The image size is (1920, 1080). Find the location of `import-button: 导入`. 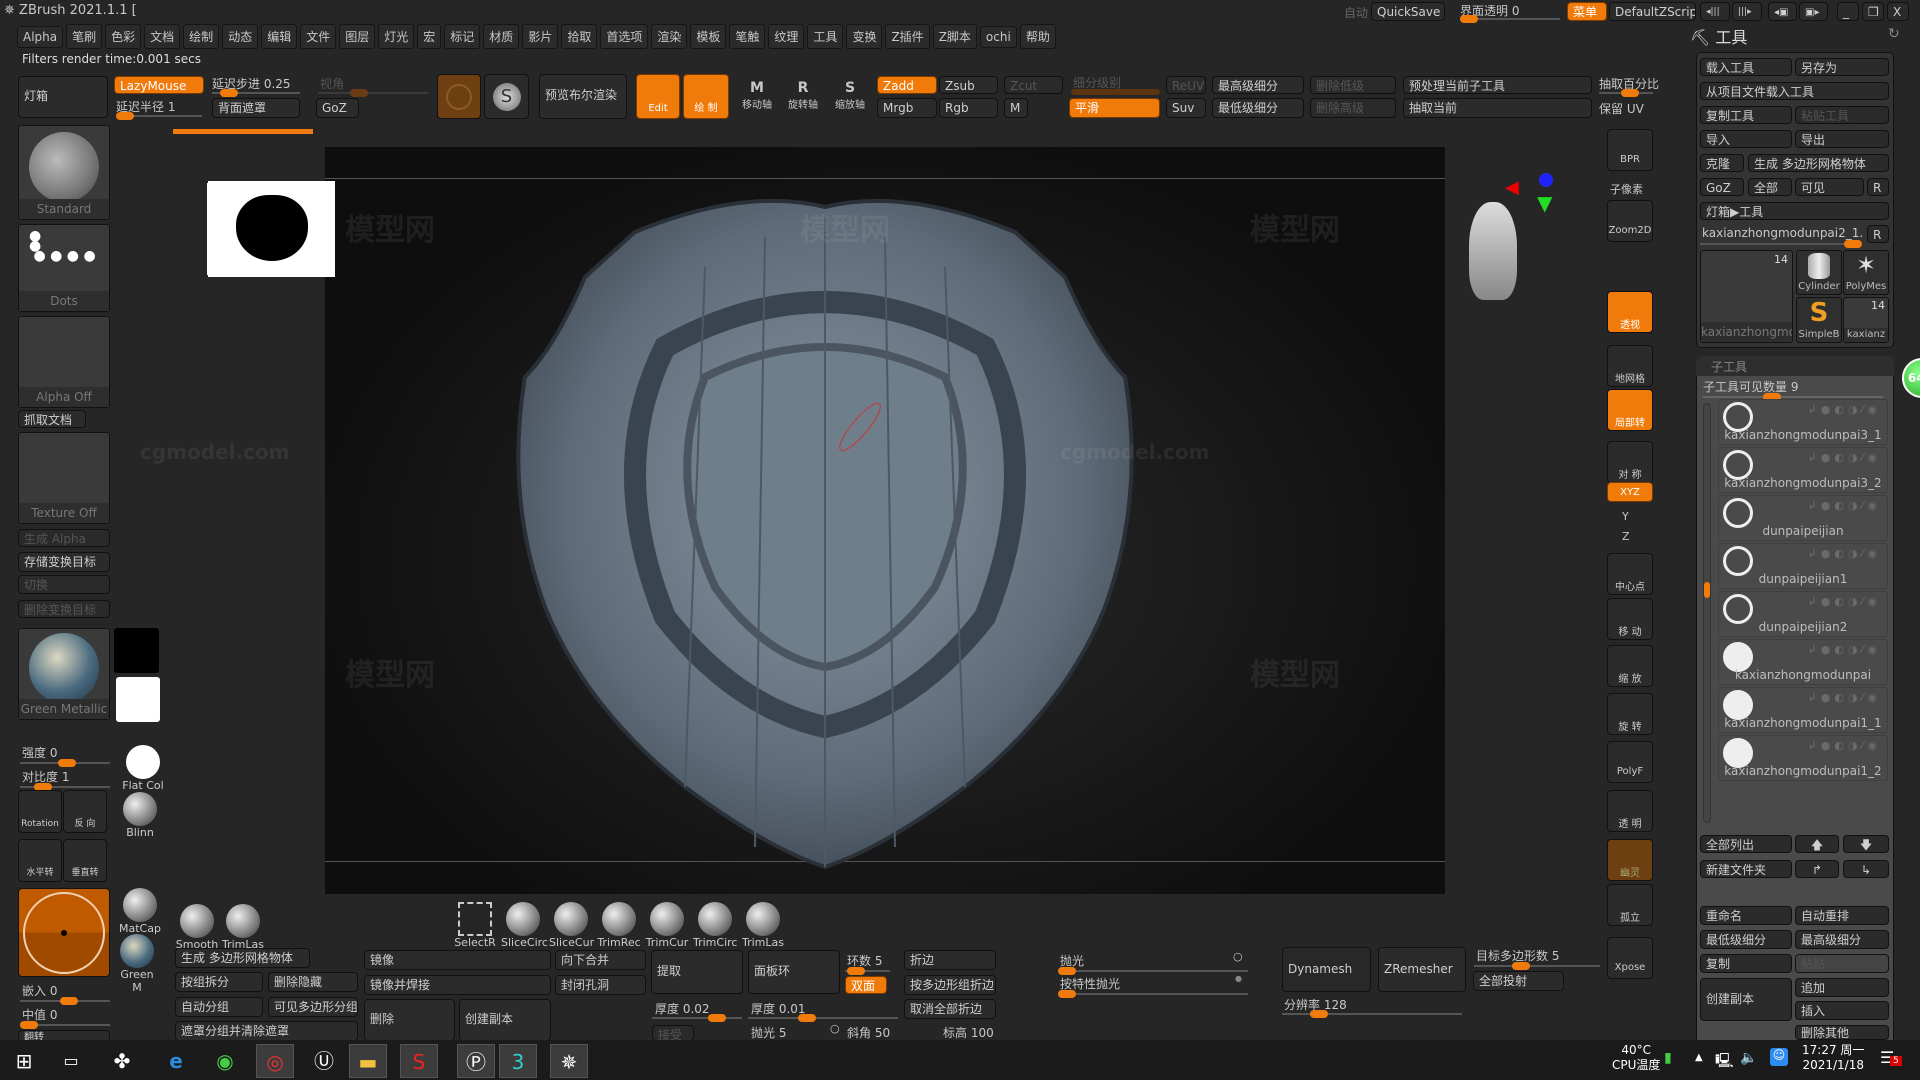

import-button: 导入 is located at coordinates (1746, 139).